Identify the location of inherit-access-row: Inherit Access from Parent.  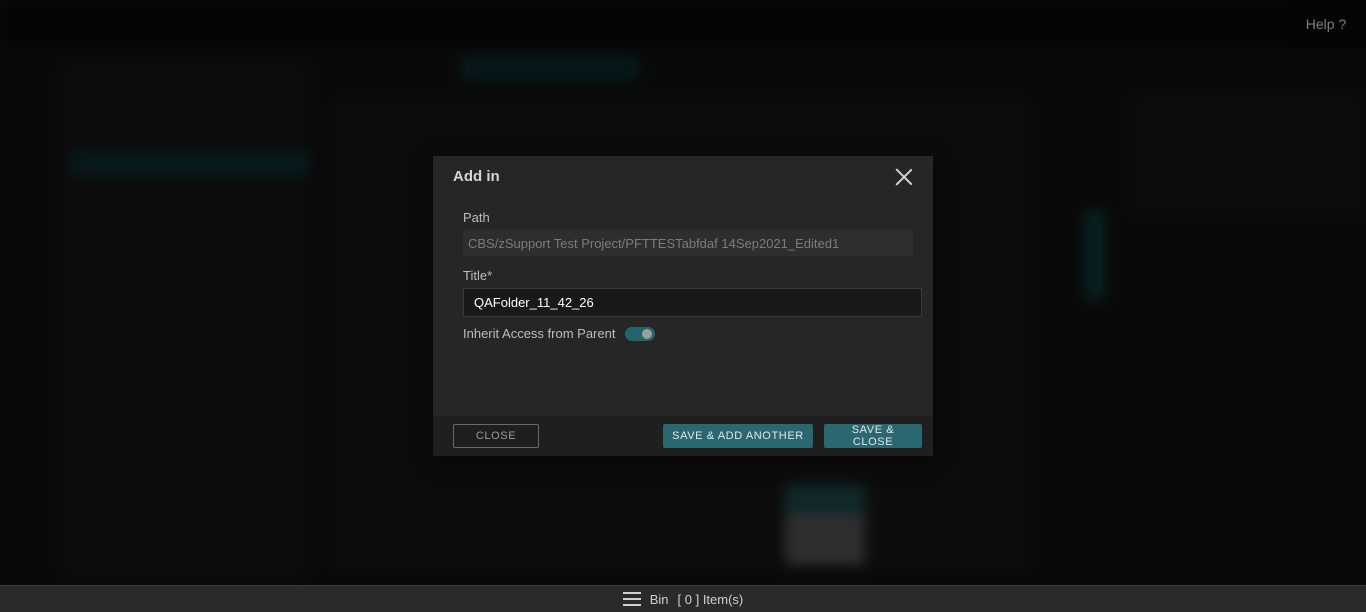
(693, 333).